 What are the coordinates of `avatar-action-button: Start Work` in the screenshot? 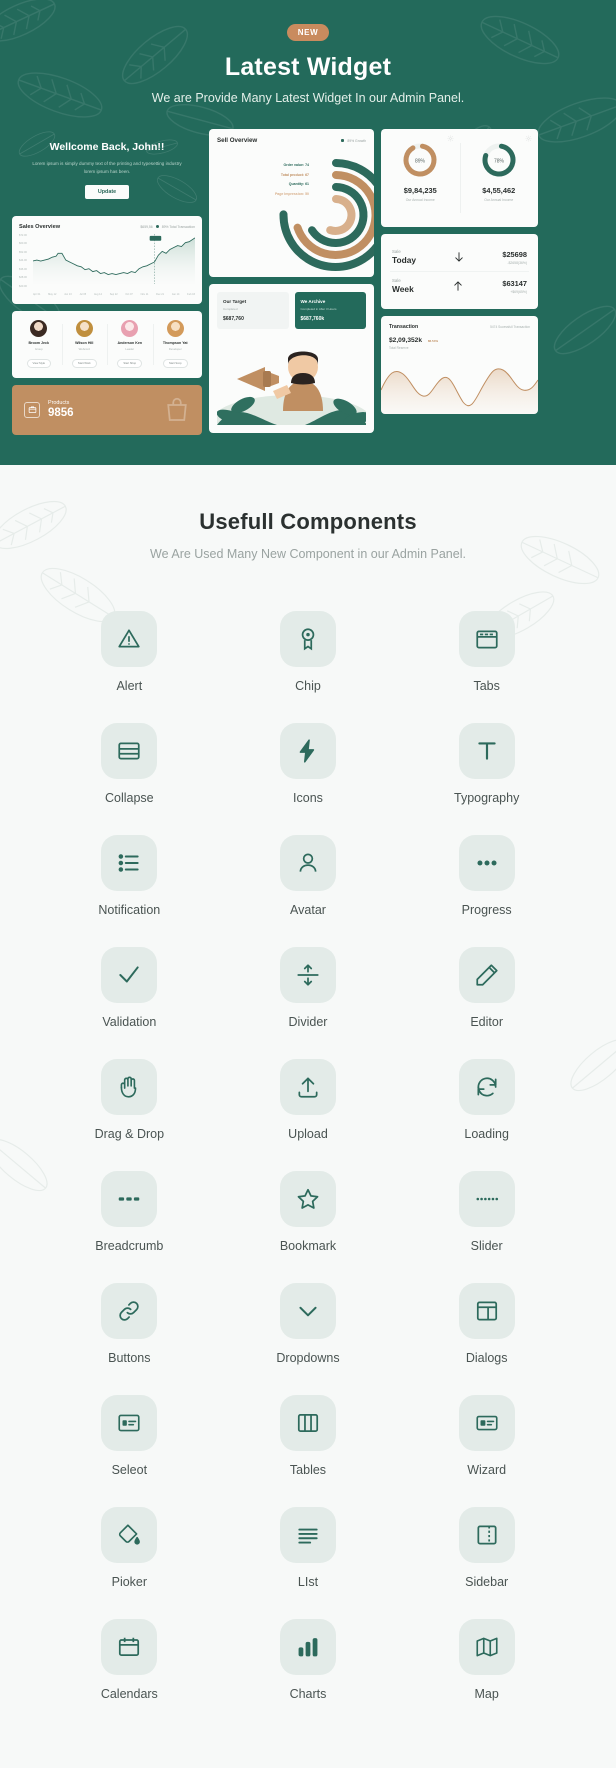 It's located at (84, 363).